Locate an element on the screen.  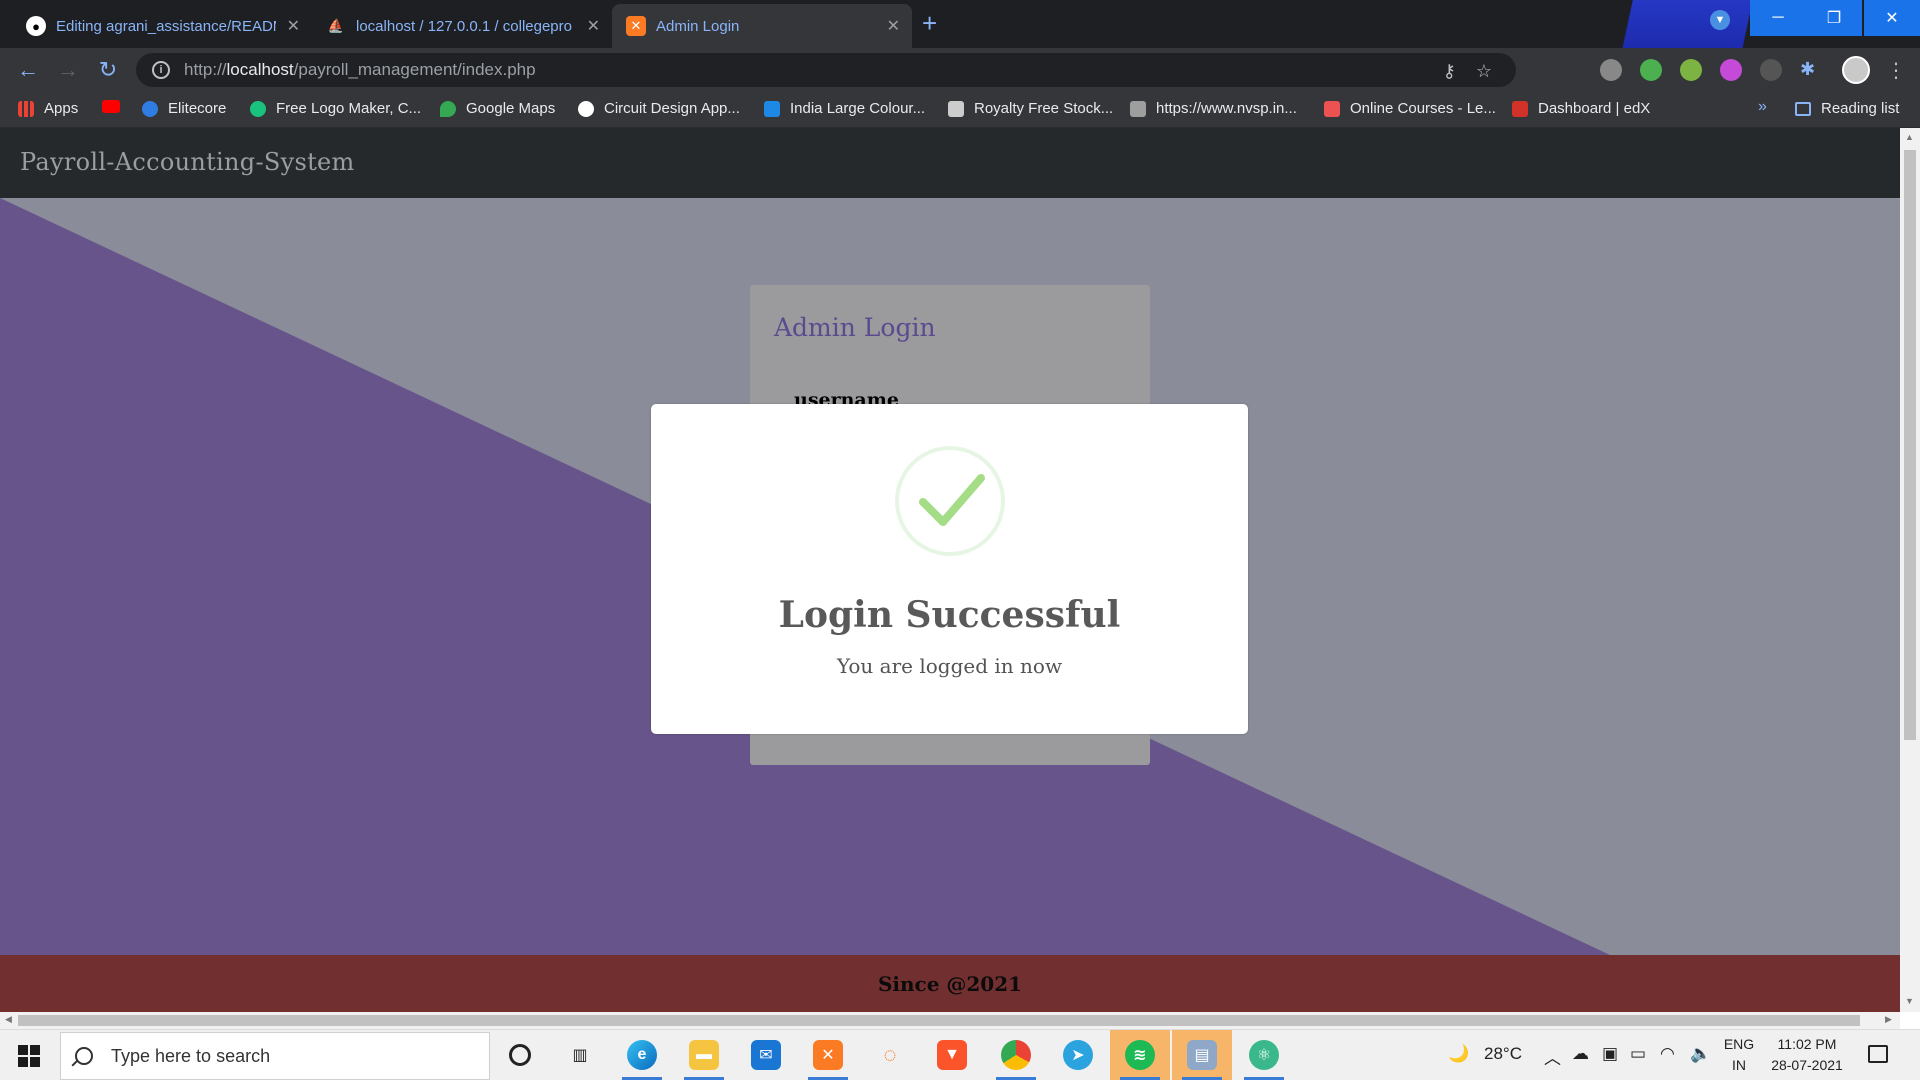
vertical-scrollbar: ▲ ▼ is located at coordinates (1910, 570).